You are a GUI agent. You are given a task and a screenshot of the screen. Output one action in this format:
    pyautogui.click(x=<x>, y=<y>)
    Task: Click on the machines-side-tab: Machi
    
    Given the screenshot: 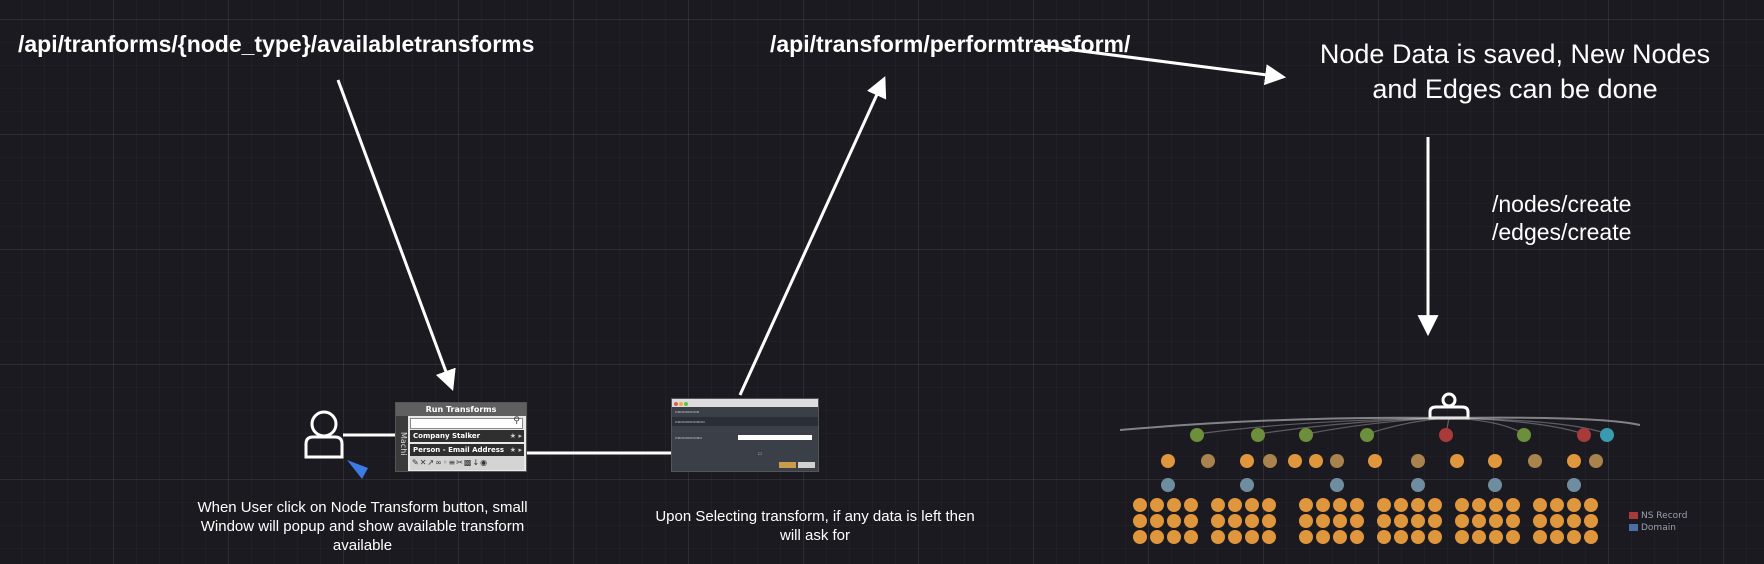 What is the action you would take?
    pyautogui.click(x=402, y=443)
    